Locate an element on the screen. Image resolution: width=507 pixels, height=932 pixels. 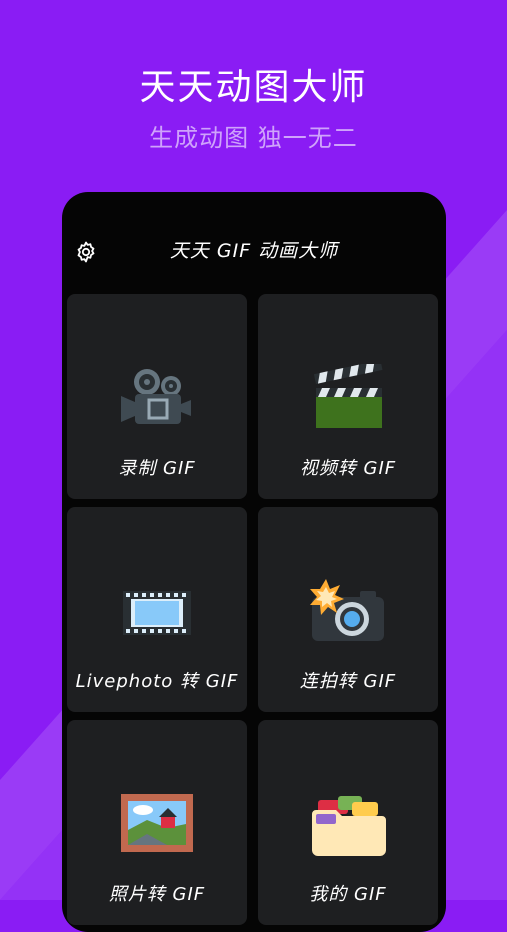
tile-label: 录制 GIF is located at coordinates (157, 468).